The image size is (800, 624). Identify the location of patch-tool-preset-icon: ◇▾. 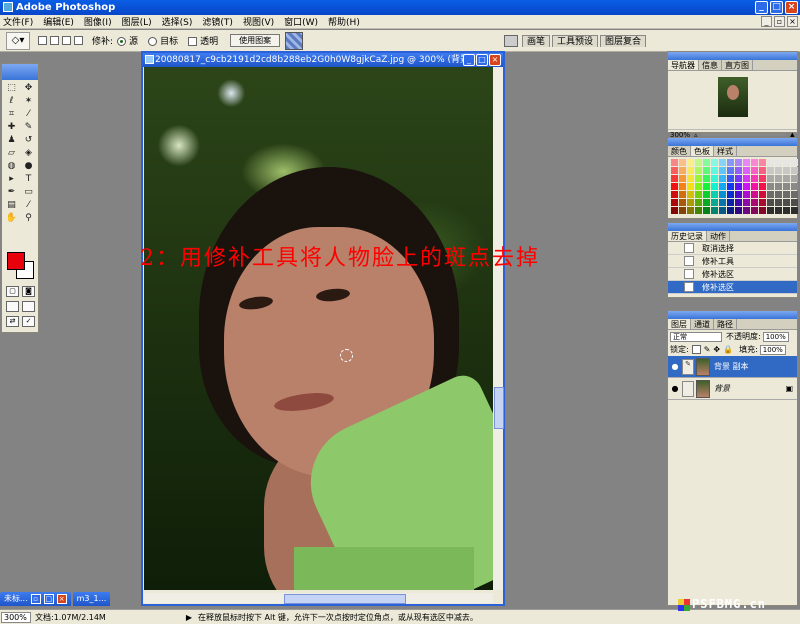
(18, 40).